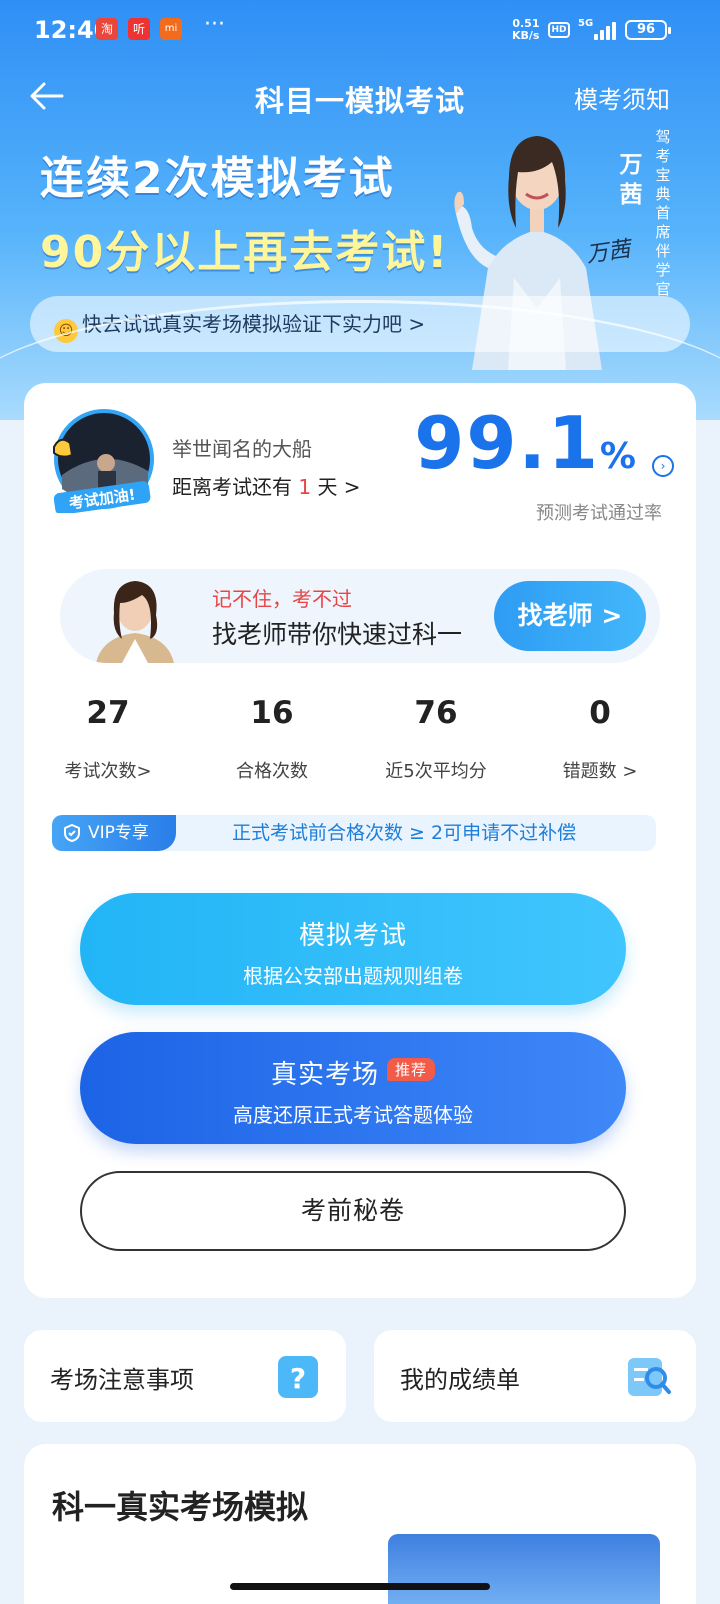 This screenshot has height=1604, width=720. What do you see at coordinates (559, 30) in the screenshot?
I see `hd-icon: HD` at bounding box center [559, 30].